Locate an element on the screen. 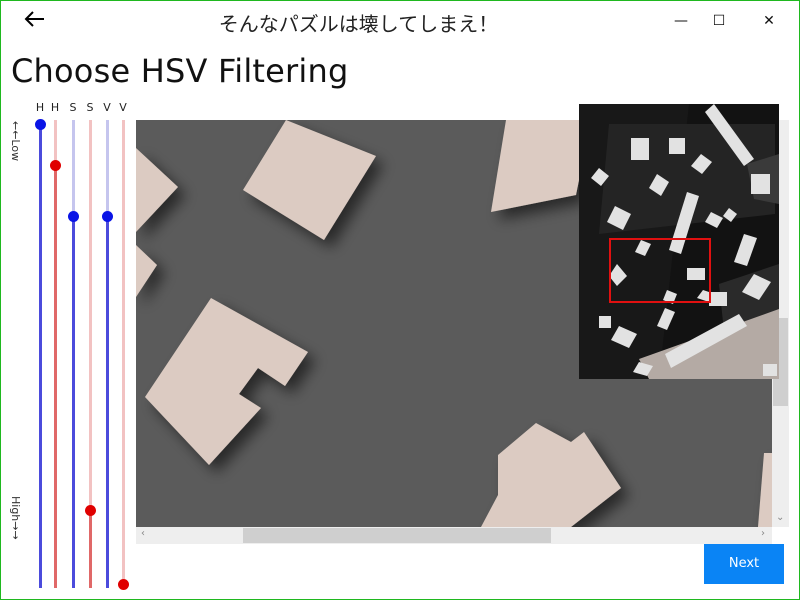  page-title: Choose HSV Filtering is located at coordinates (180, 71).